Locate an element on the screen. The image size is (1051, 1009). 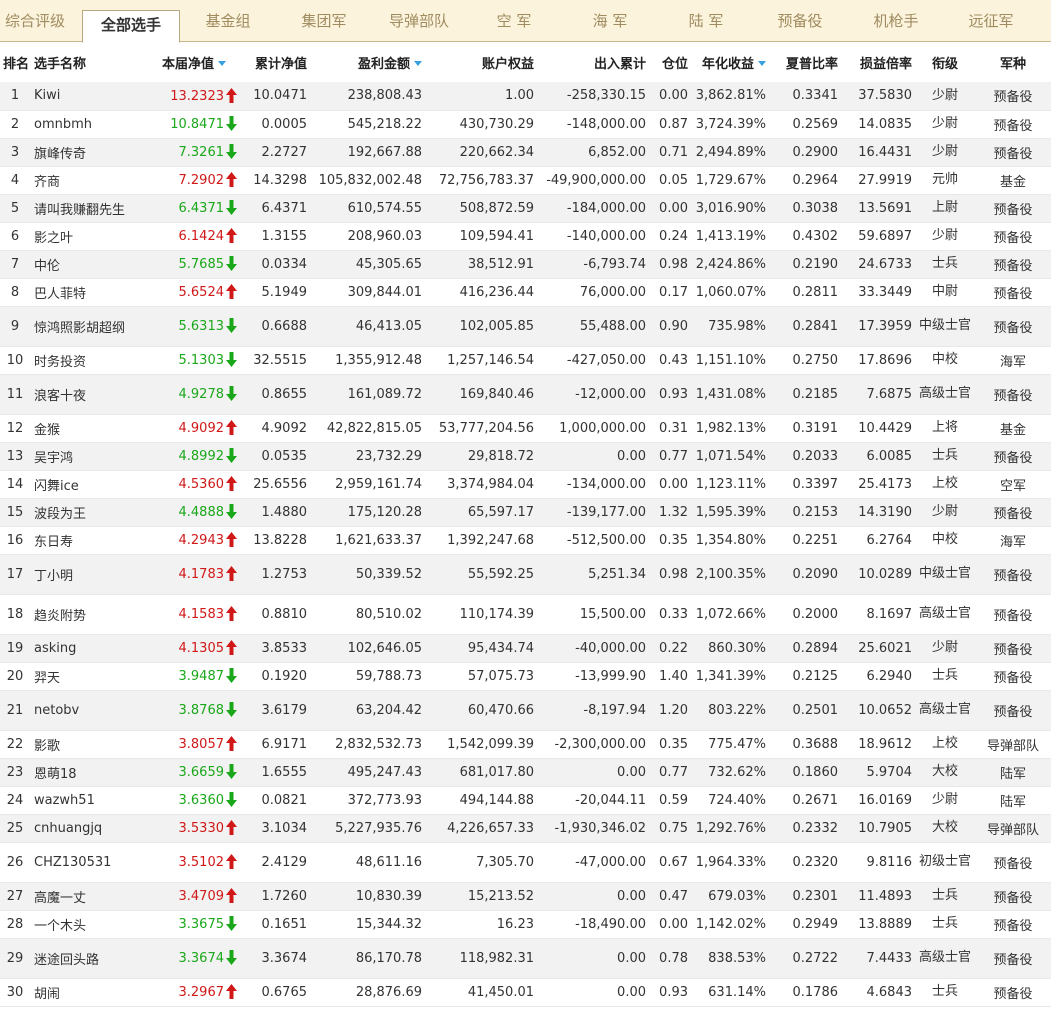
tab-reserve: 预备役 is located at coordinates (800, 21).